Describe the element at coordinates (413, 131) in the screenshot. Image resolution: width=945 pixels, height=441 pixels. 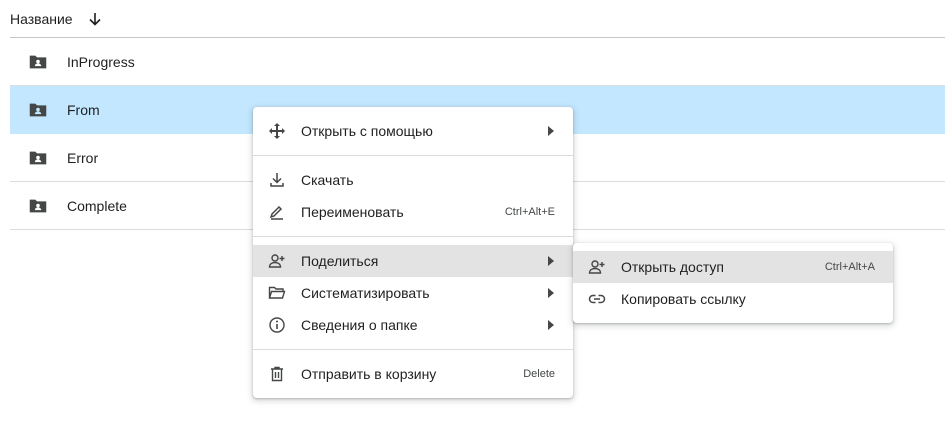
I see `menu-item-open-with: Открыть с помощью` at that location.